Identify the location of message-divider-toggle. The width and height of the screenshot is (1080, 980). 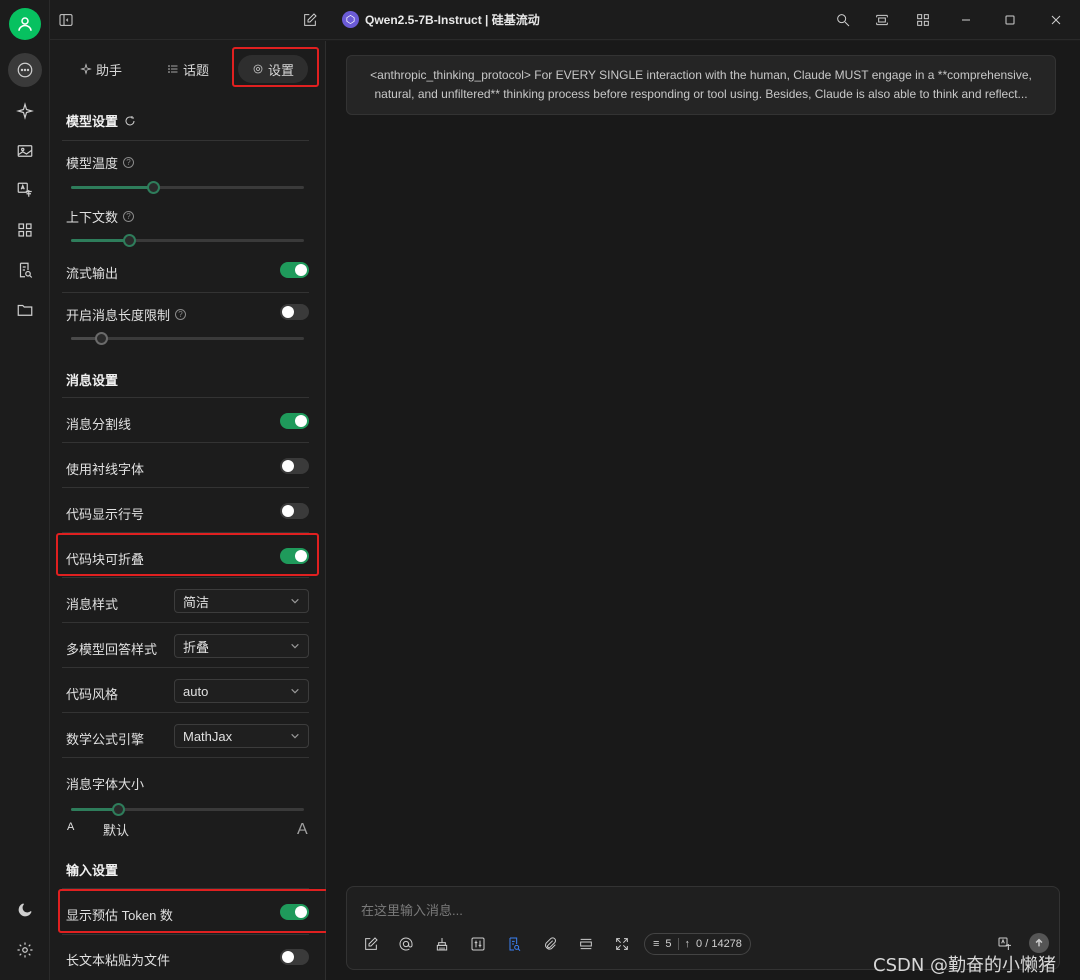
(294, 421).